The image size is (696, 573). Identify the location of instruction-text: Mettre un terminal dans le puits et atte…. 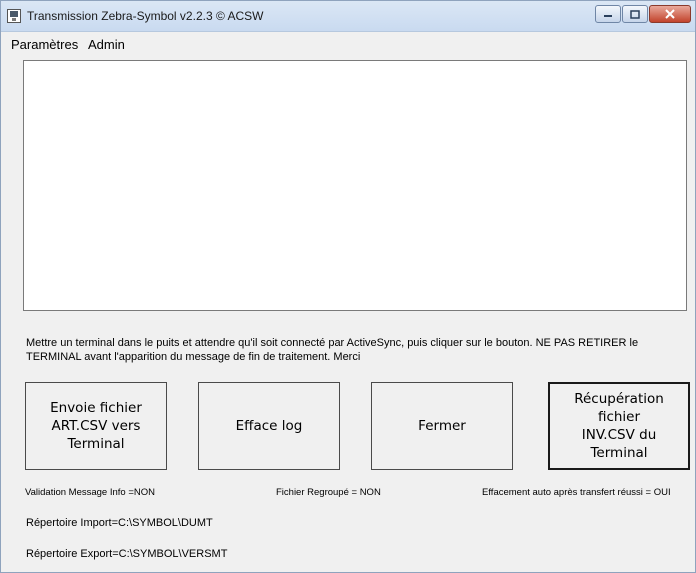
(332, 350).